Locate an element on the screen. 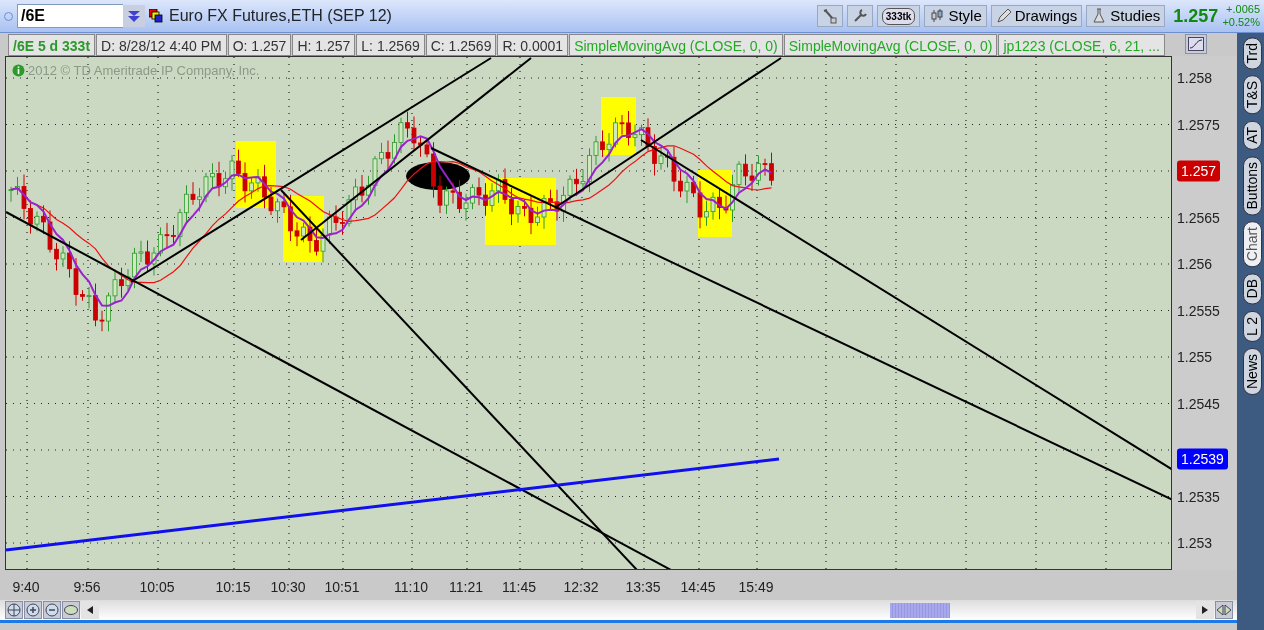  axis-label: 12:32 is located at coordinates (581, 587).